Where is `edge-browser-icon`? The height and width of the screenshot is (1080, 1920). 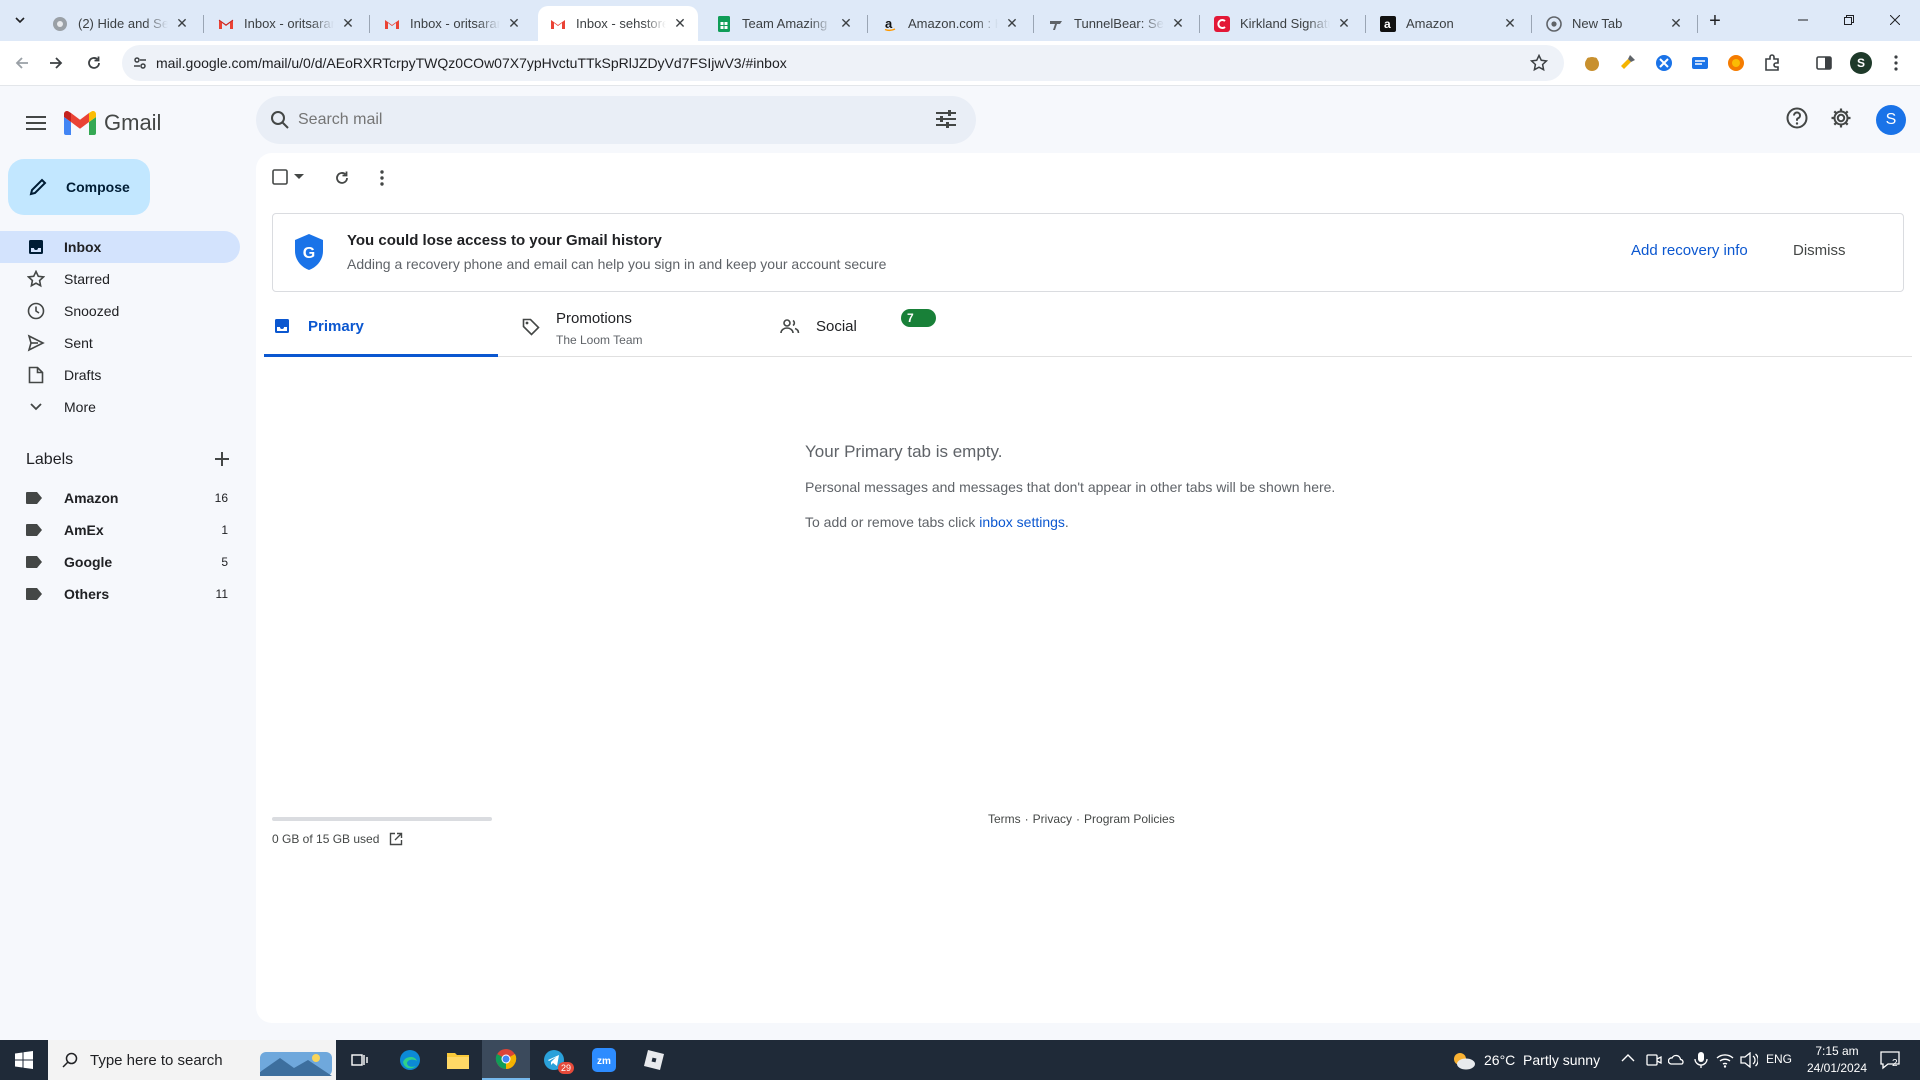
edge-browser-icon is located at coordinates (410, 1060).